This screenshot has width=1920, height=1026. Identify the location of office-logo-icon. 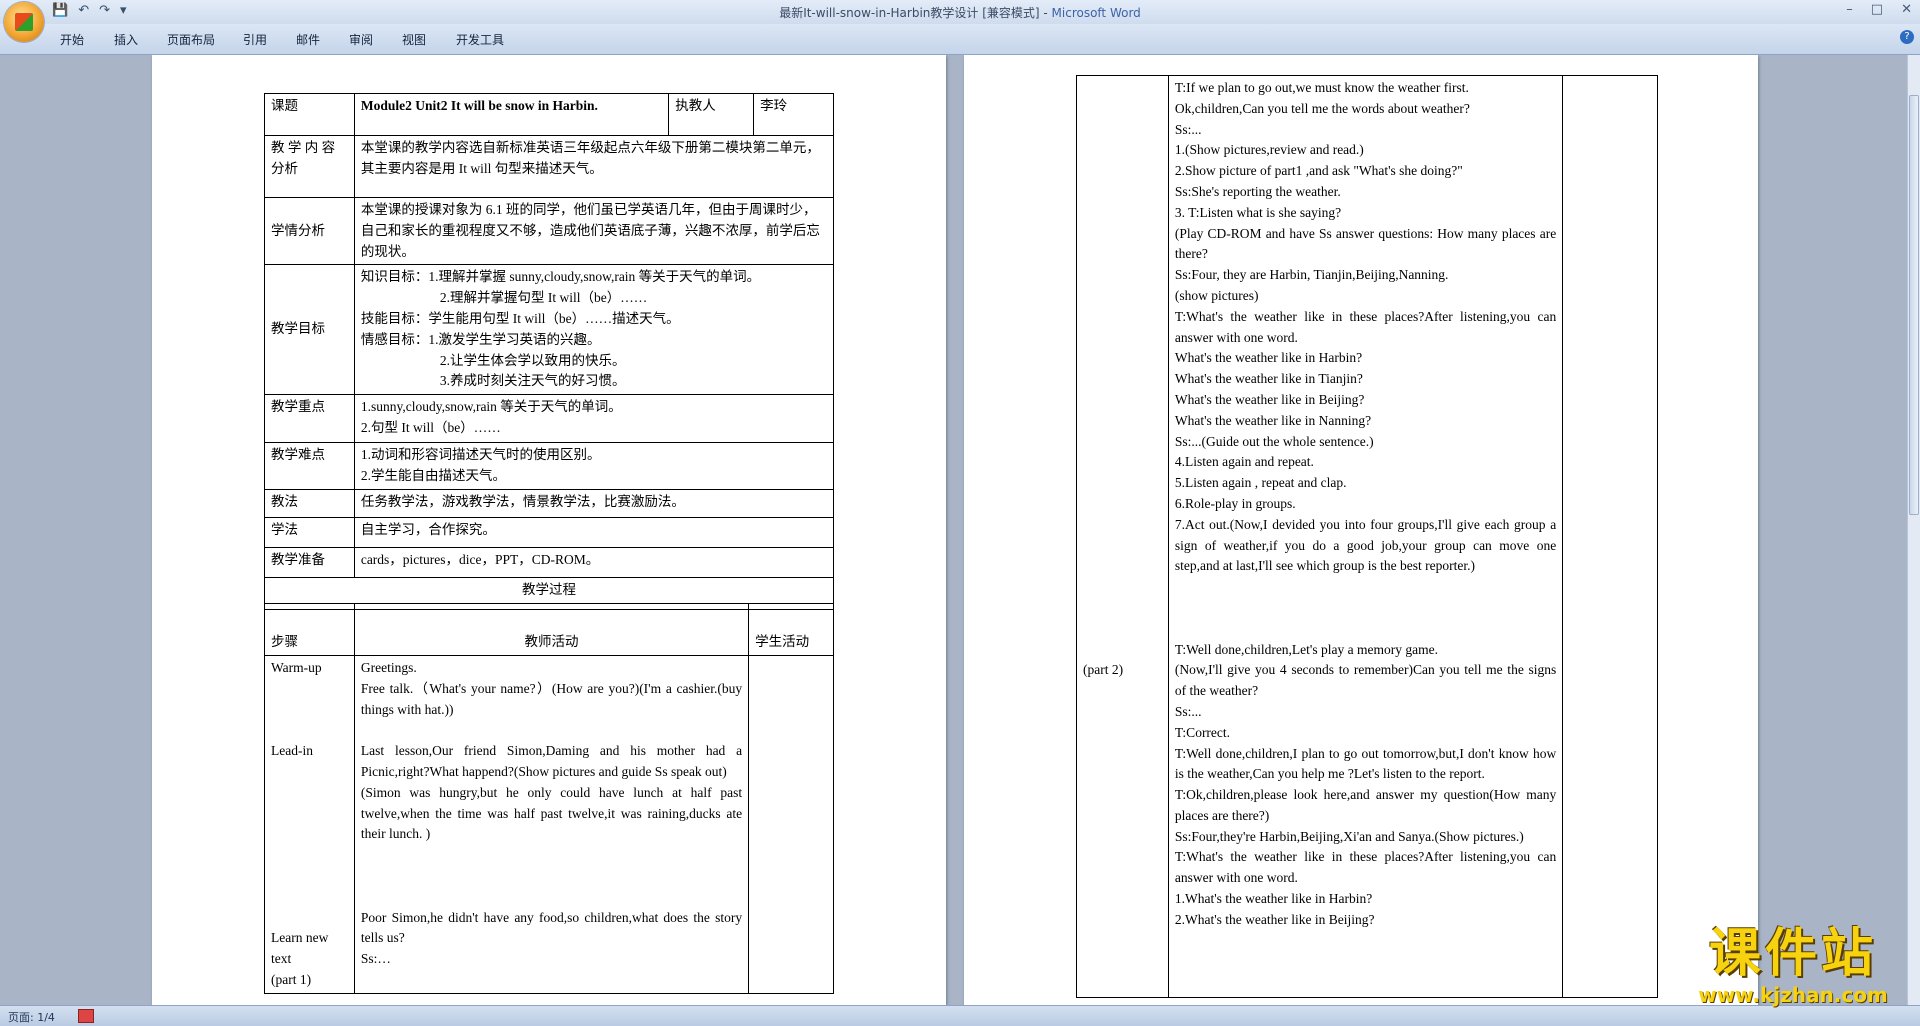
(24, 22).